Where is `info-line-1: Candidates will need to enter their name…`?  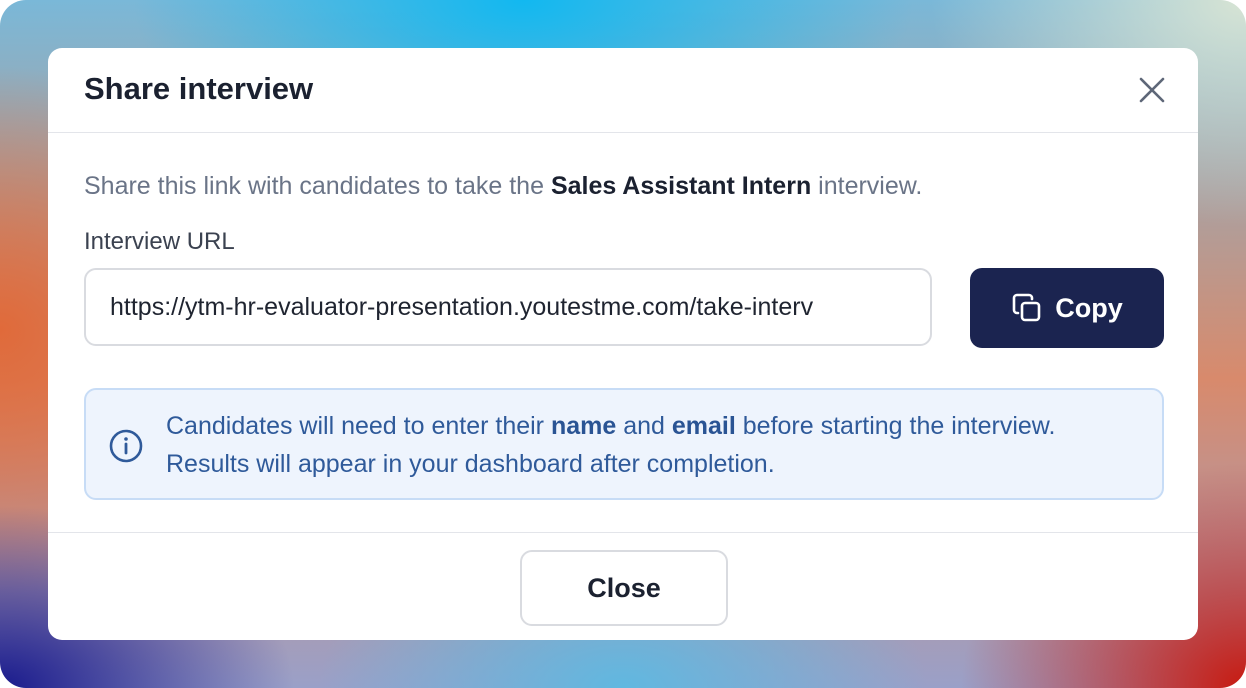 info-line-1: Candidates will need to enter their name… is located at coordinates (610, 426).